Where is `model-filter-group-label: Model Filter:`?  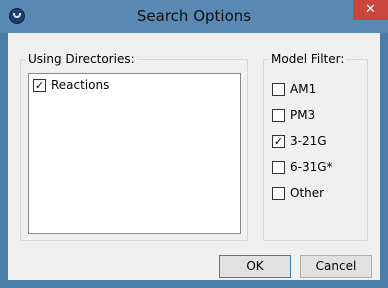
model-filter-group-label: Model Filter: is located at coordinates (308, 59).